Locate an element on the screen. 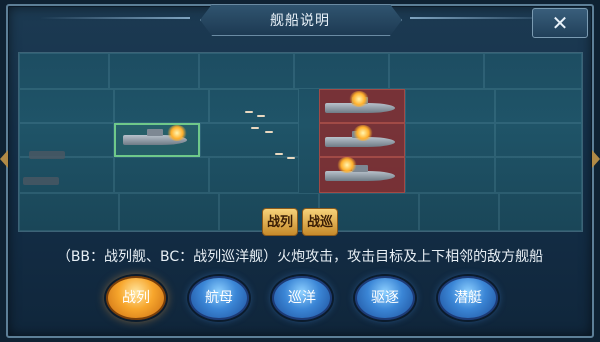  muzzle-flash is located at coordinates (177, 133).